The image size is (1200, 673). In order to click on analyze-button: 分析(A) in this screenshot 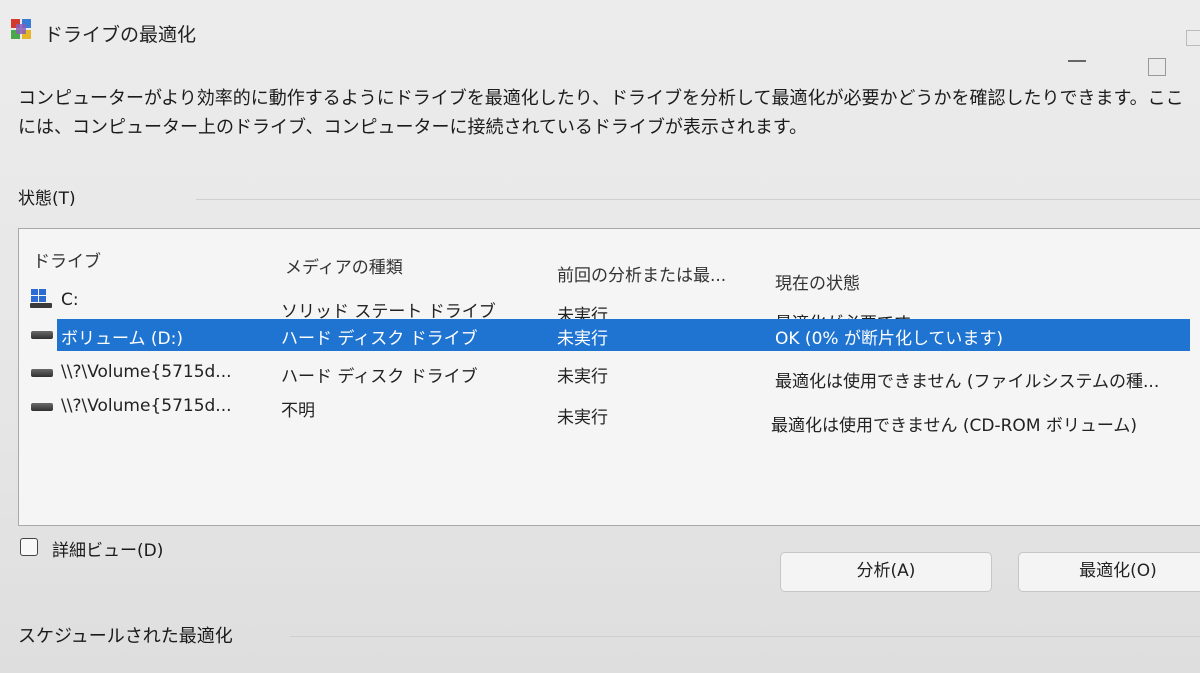, I will do `click(886, 572)`.